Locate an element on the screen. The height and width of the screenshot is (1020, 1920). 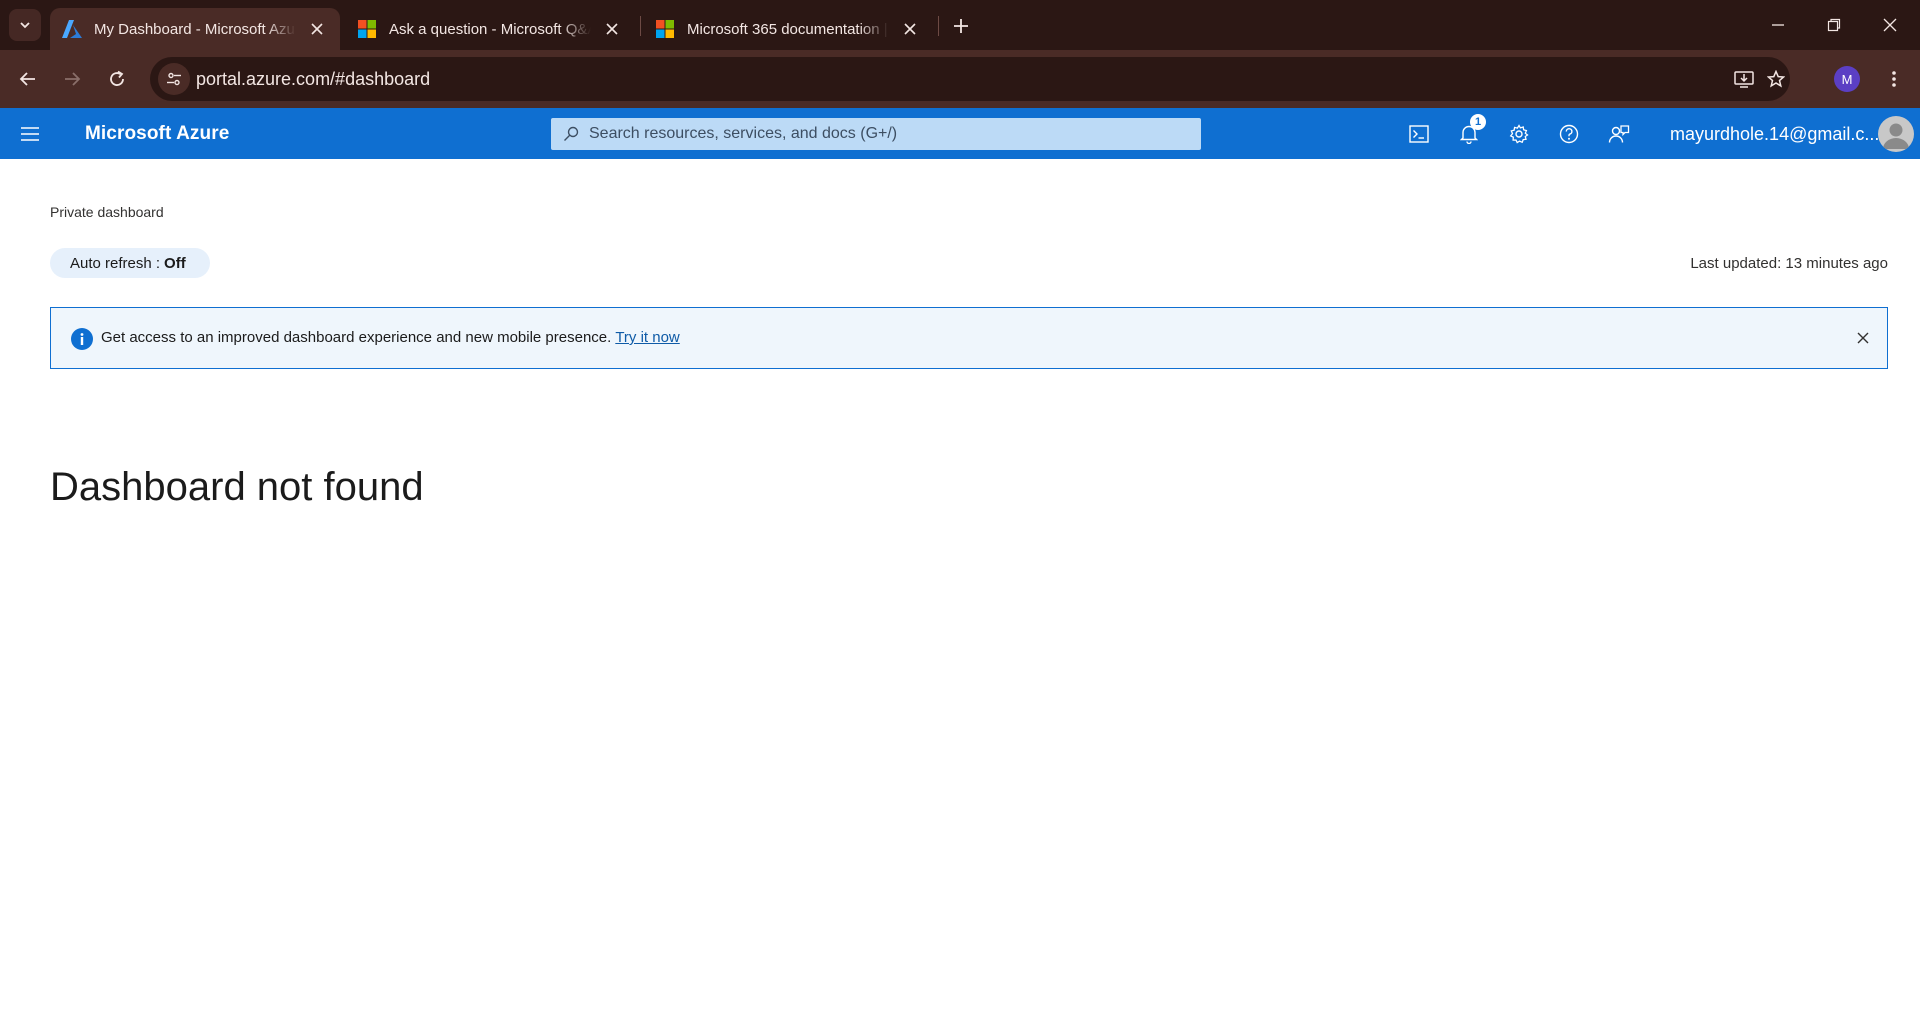
window-close-button is located at coordinates (1890, 25).